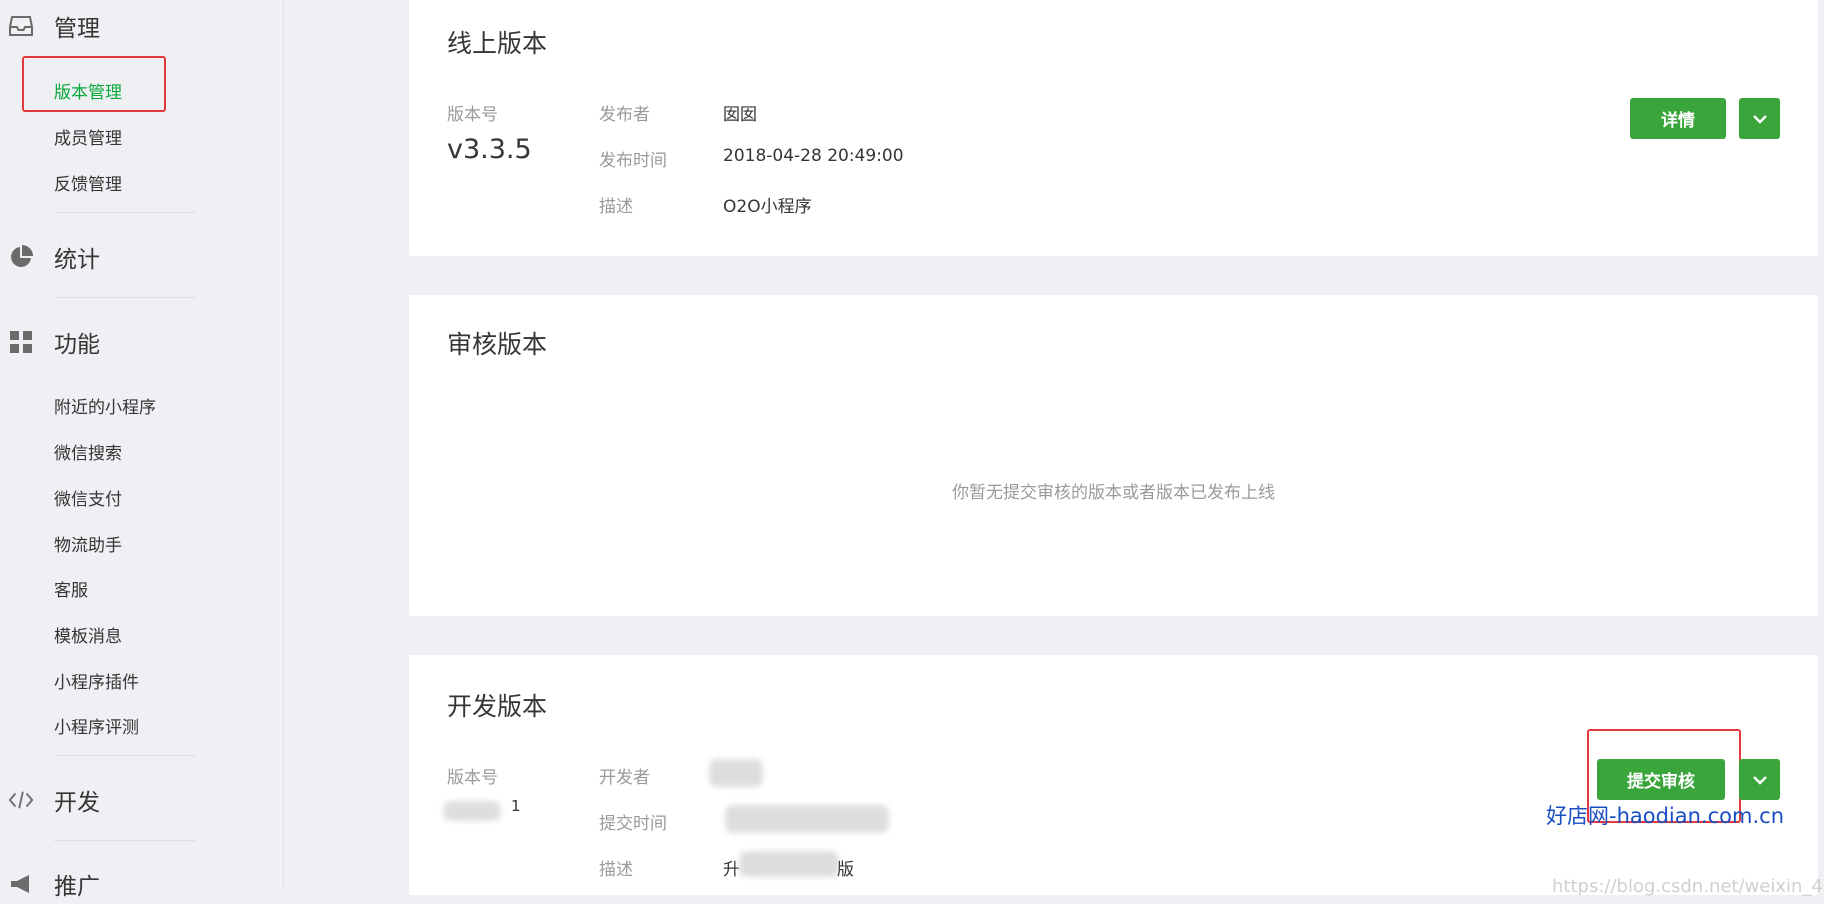 The width and height of the screenshot is (1824, 904). I want to click on blurred-developer, so click(736, 773).